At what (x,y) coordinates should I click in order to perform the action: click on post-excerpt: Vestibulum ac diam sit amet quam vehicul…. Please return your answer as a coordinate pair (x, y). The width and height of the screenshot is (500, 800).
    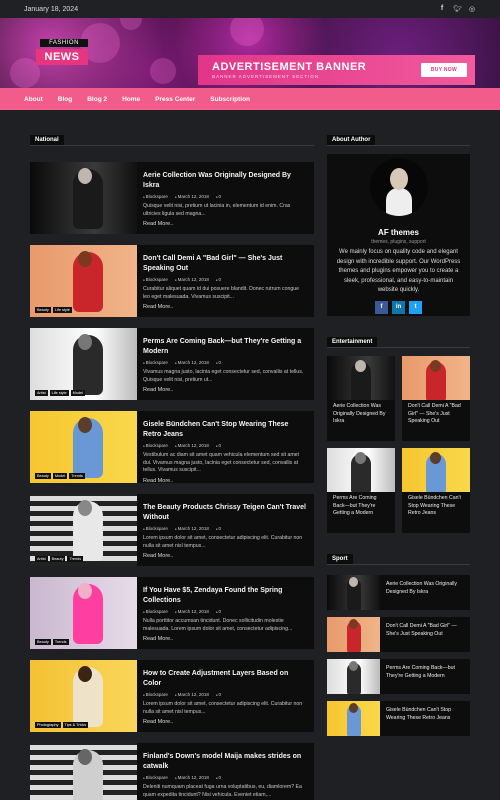
    Looking at the image, I should click on (221, 462).